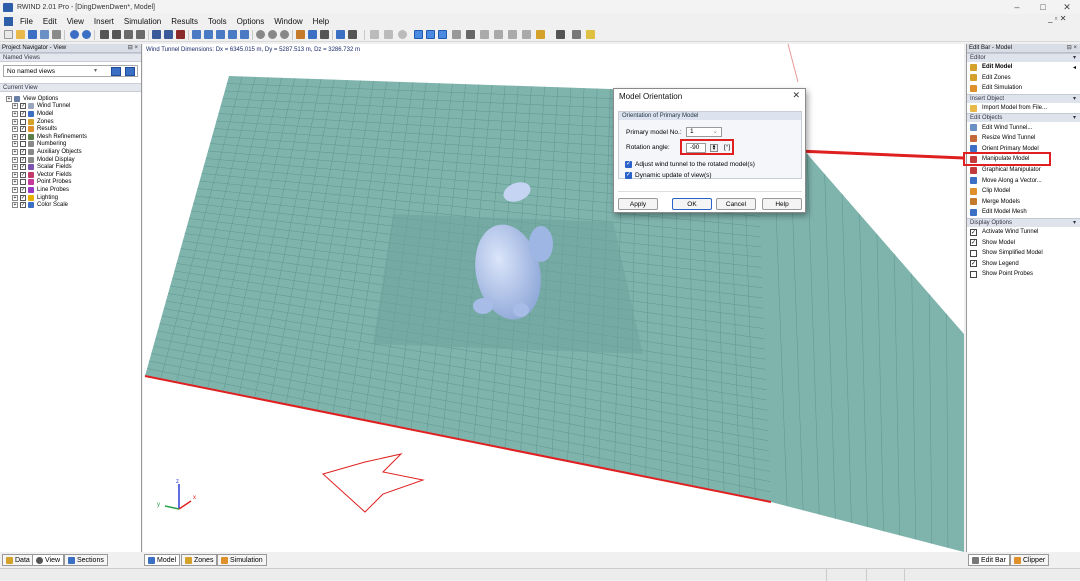 The width and height of the screenshot is (1080, 581). What do you see at coordinates (470, 34) in the screenshot?
I see `tool-h-icon` at bounding box center [470, 34].